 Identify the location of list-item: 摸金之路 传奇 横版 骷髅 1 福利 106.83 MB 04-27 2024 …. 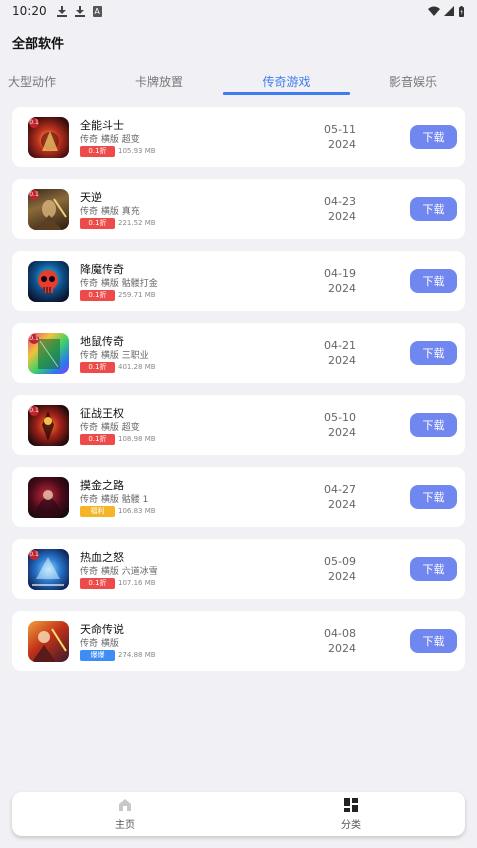
(238, 497).